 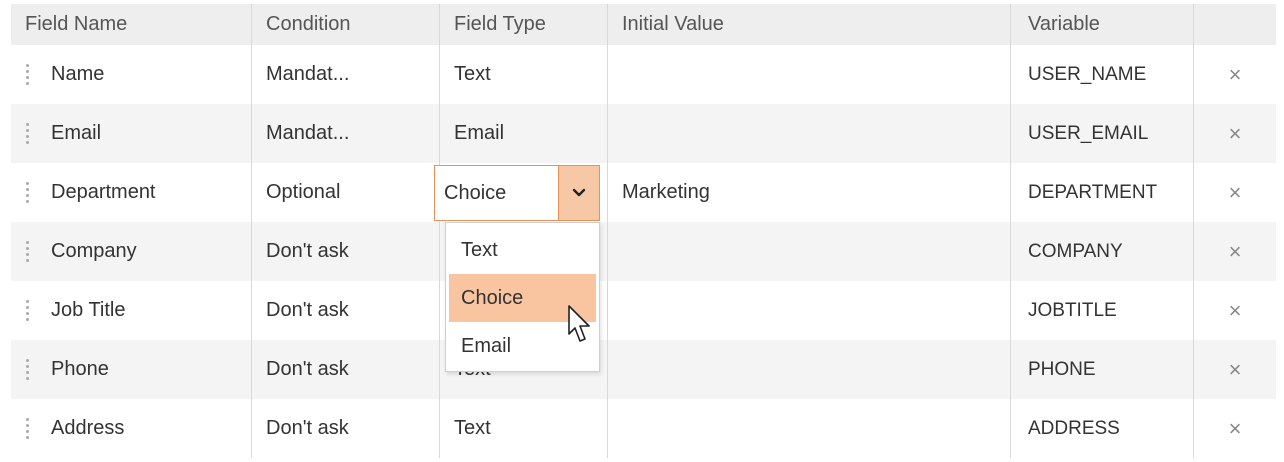 I want to click on field-name: Department, so click(x=103, y=192).